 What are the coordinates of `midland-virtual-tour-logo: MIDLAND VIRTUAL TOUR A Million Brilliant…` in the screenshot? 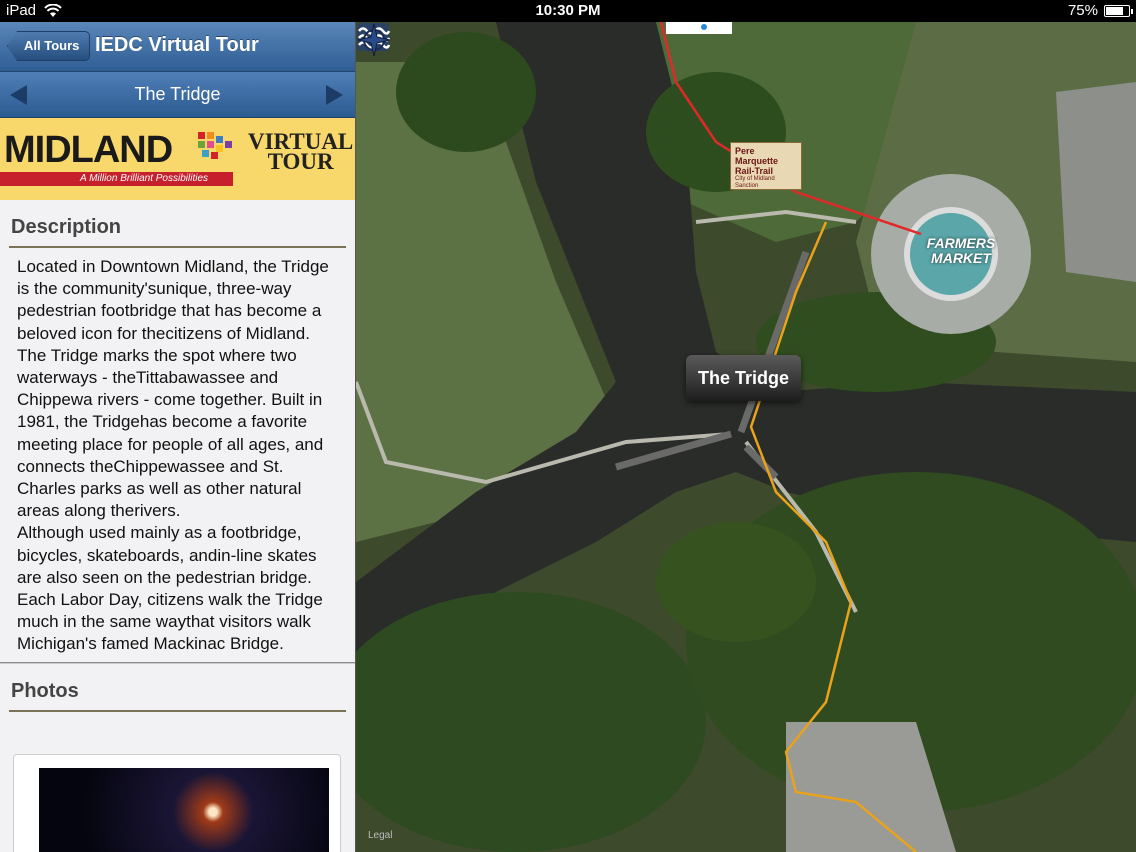 It's located at (177, 159).